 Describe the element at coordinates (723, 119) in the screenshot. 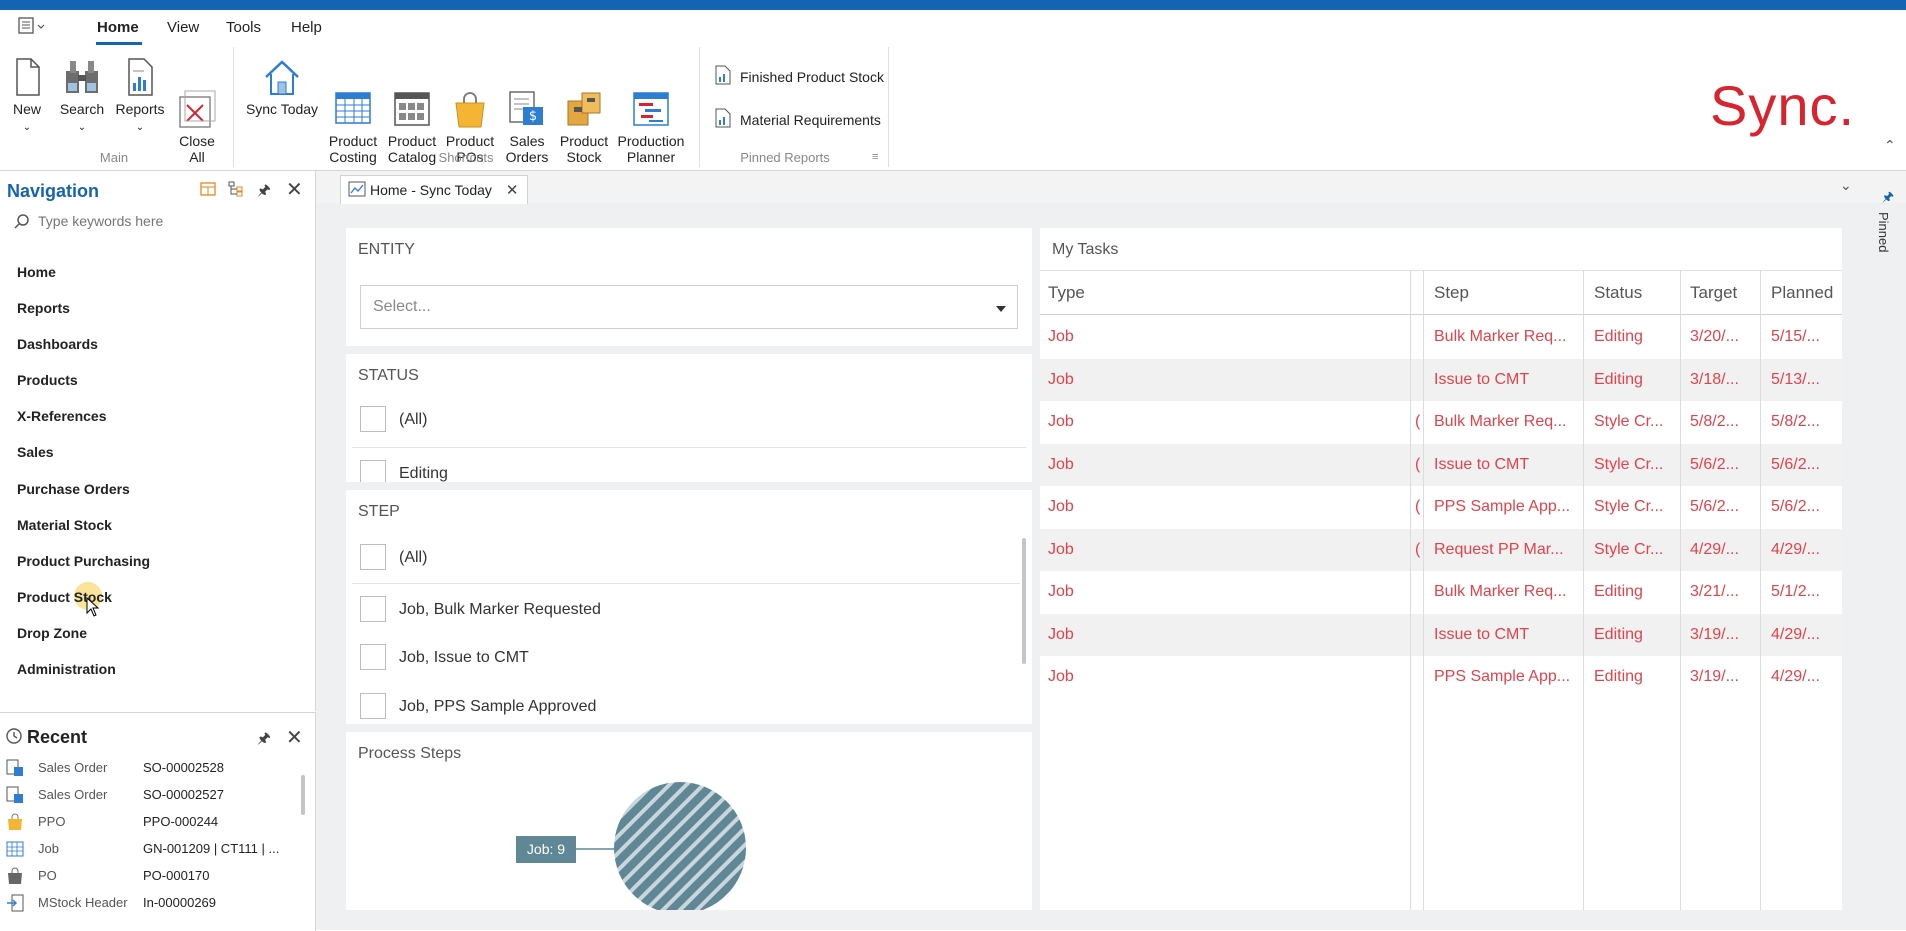

I see `report-icon` at that location.